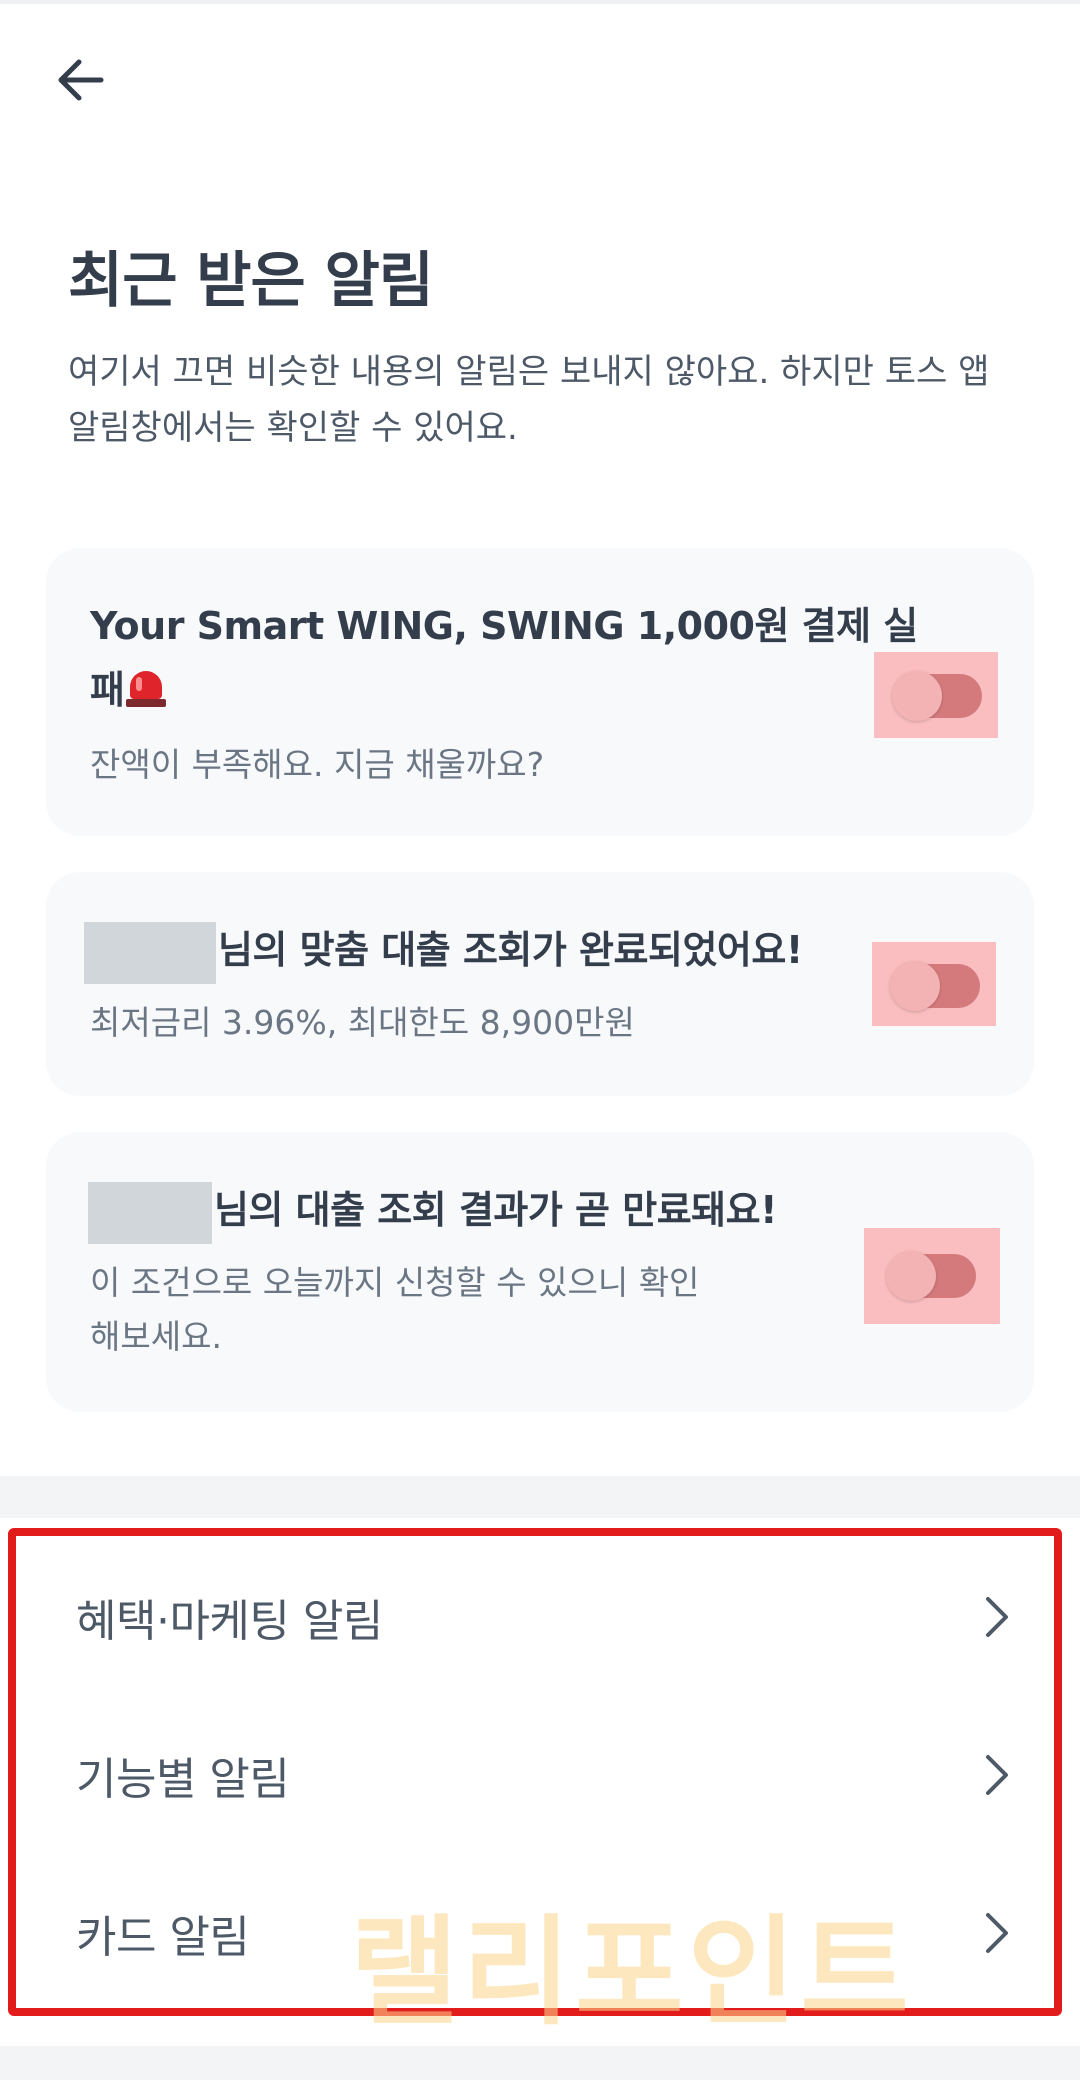 The height and width of the screenshot is (2080, 1080). Describe the element at coordinates (146, 688) in the screenshot. I see `siren-icon` at that location.